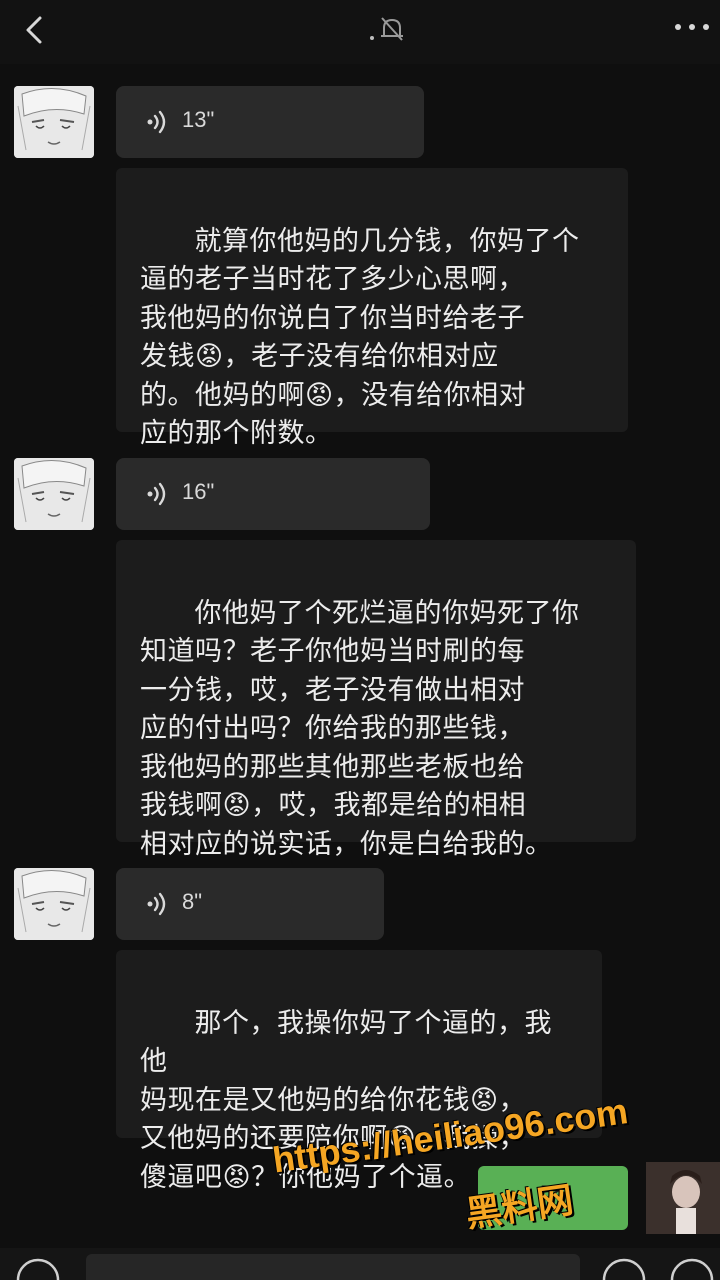 Image resolution: width=720 pixels, height=1280 pixels. What do you see at coordinates (38, 1268) in the screenshot?
I see `voice-toggle-icon` at bounding box center [38, 1268].